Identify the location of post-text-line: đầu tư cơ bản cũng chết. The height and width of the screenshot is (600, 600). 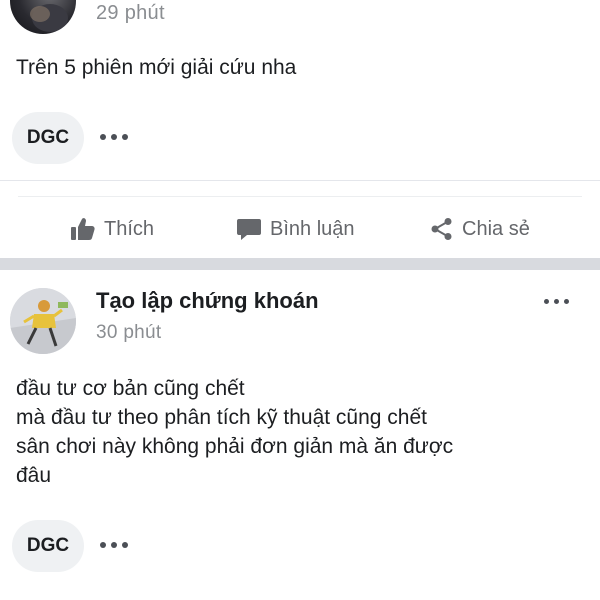
(130, 388).